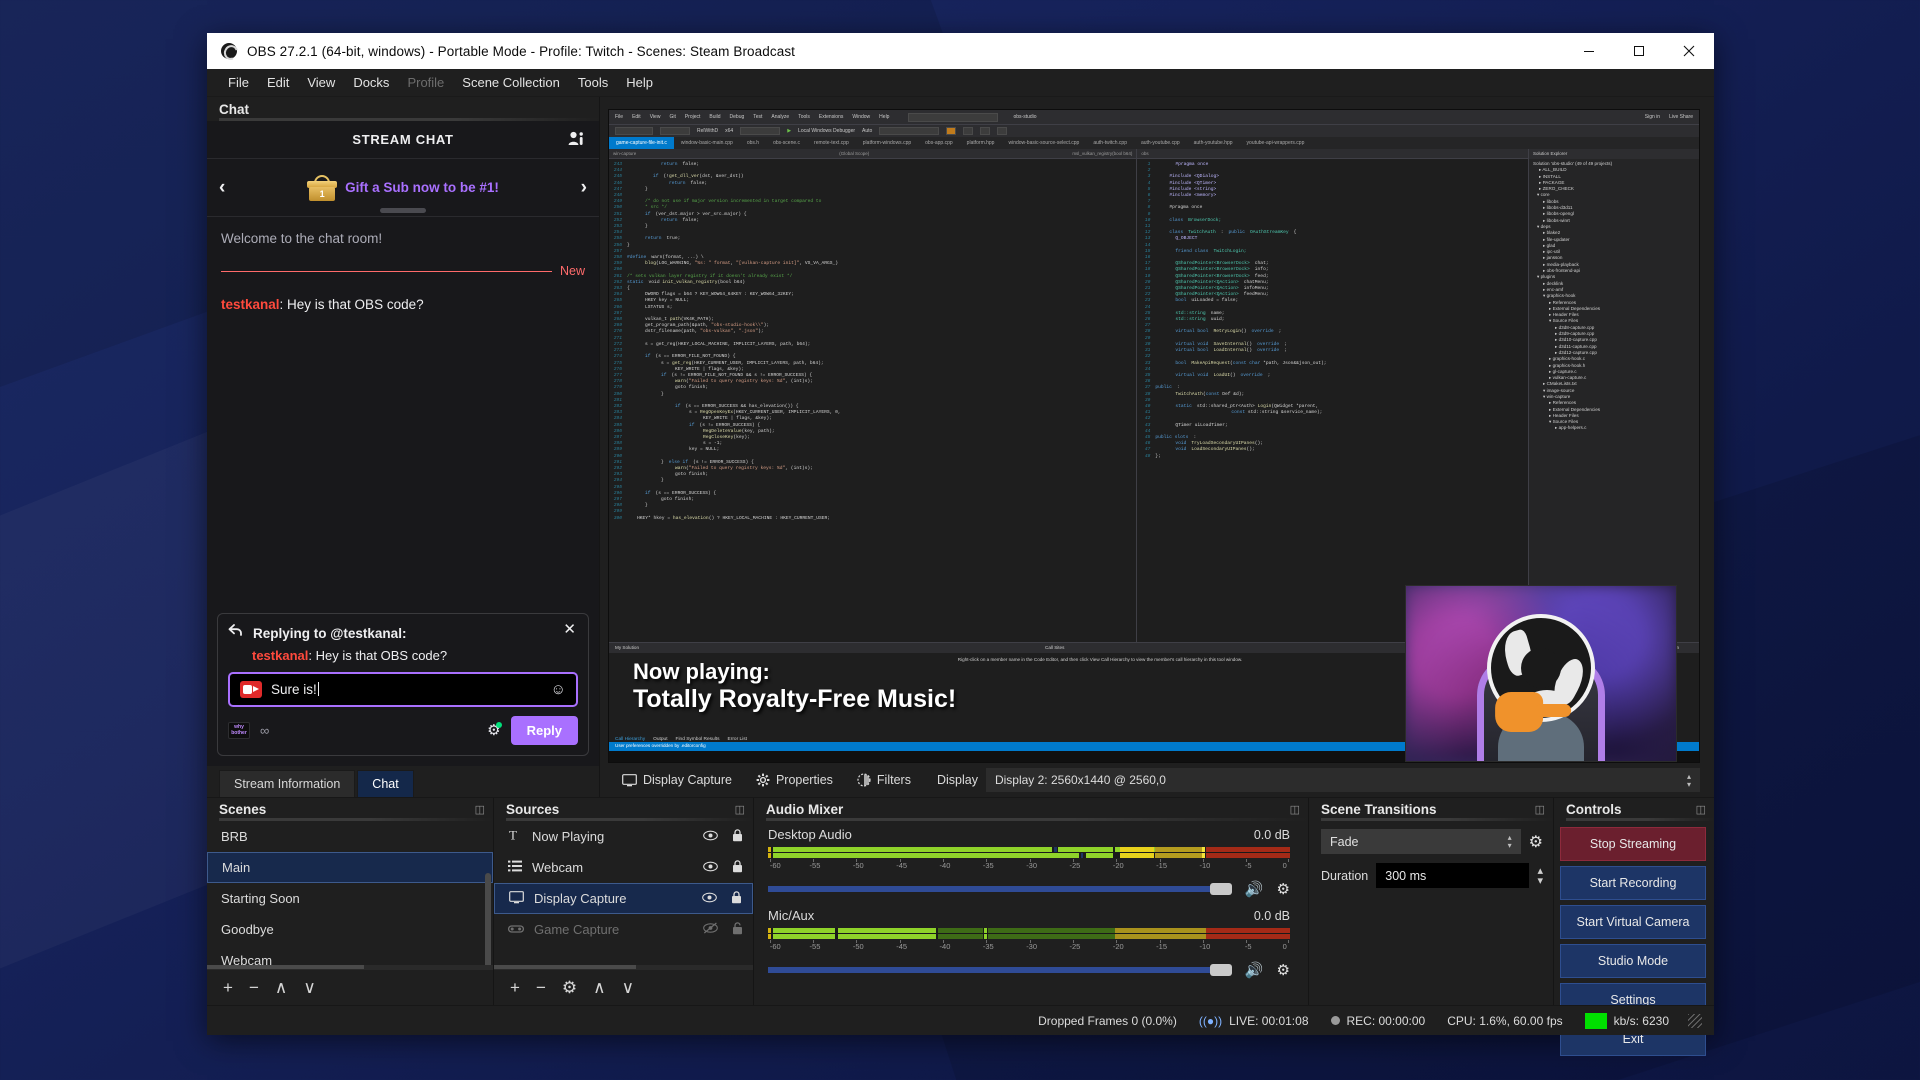  I want to click on display-label: Display, so click(957, 780).